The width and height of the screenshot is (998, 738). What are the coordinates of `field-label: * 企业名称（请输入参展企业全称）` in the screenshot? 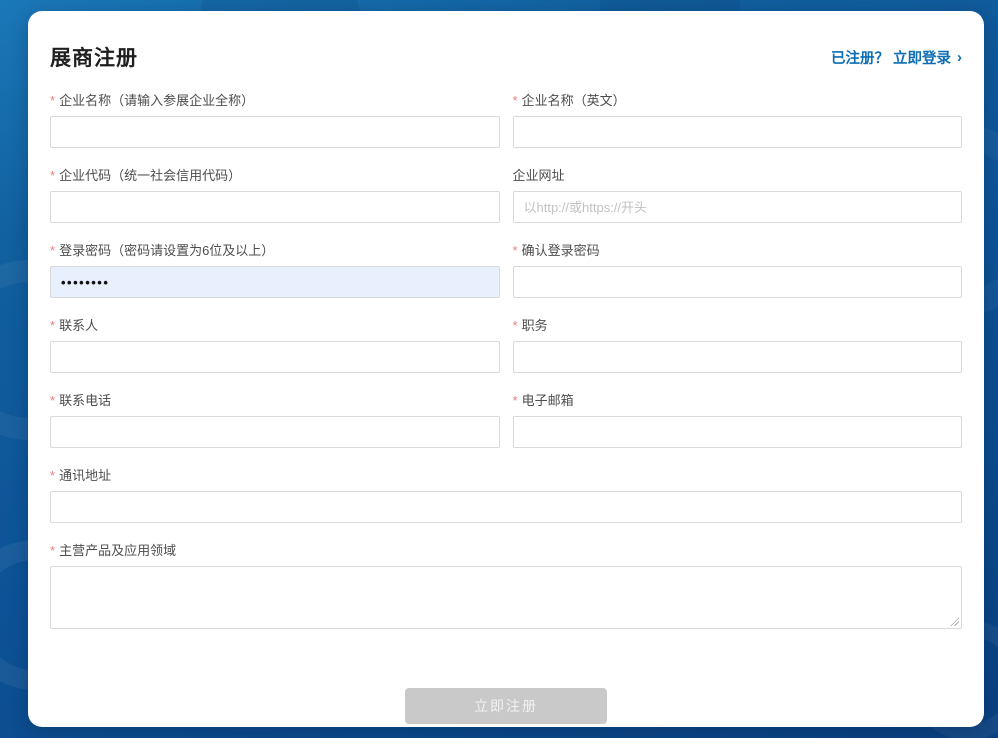 It's located at (152, 100).